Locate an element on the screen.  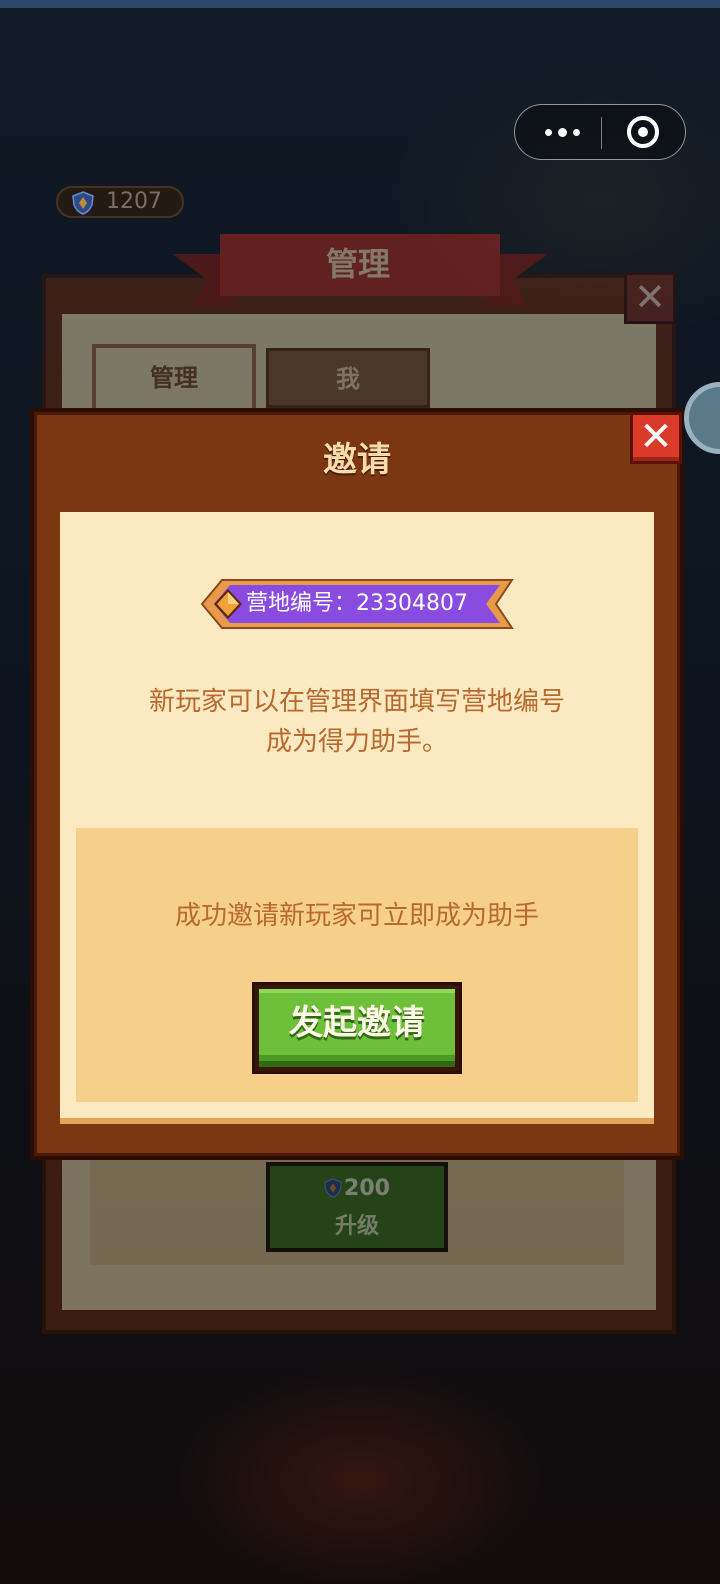
close-miniprogram-icon is located at coordinates (643, 132).